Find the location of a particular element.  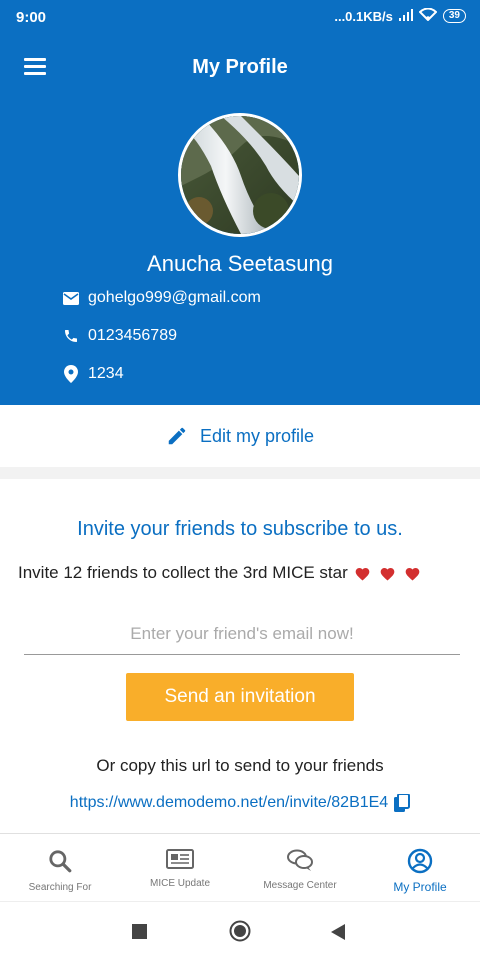

recents-button is located at coordinates (140, 934).